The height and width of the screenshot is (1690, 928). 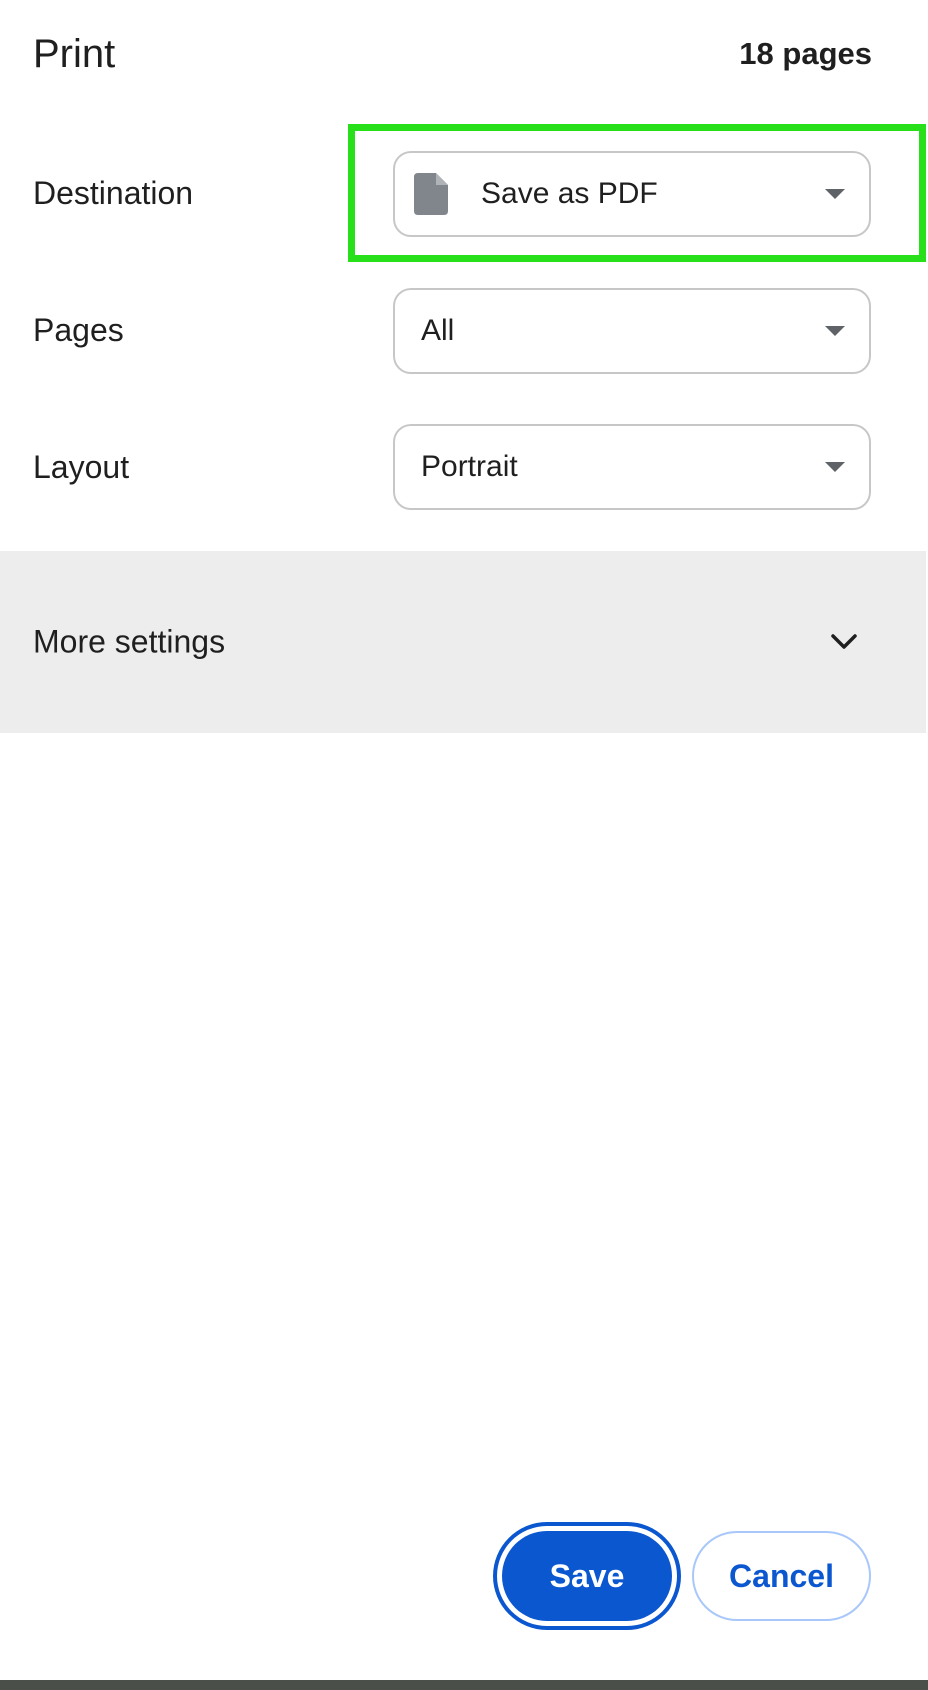 I want to click on destination-label: Destination, so click(x=113, y=193).